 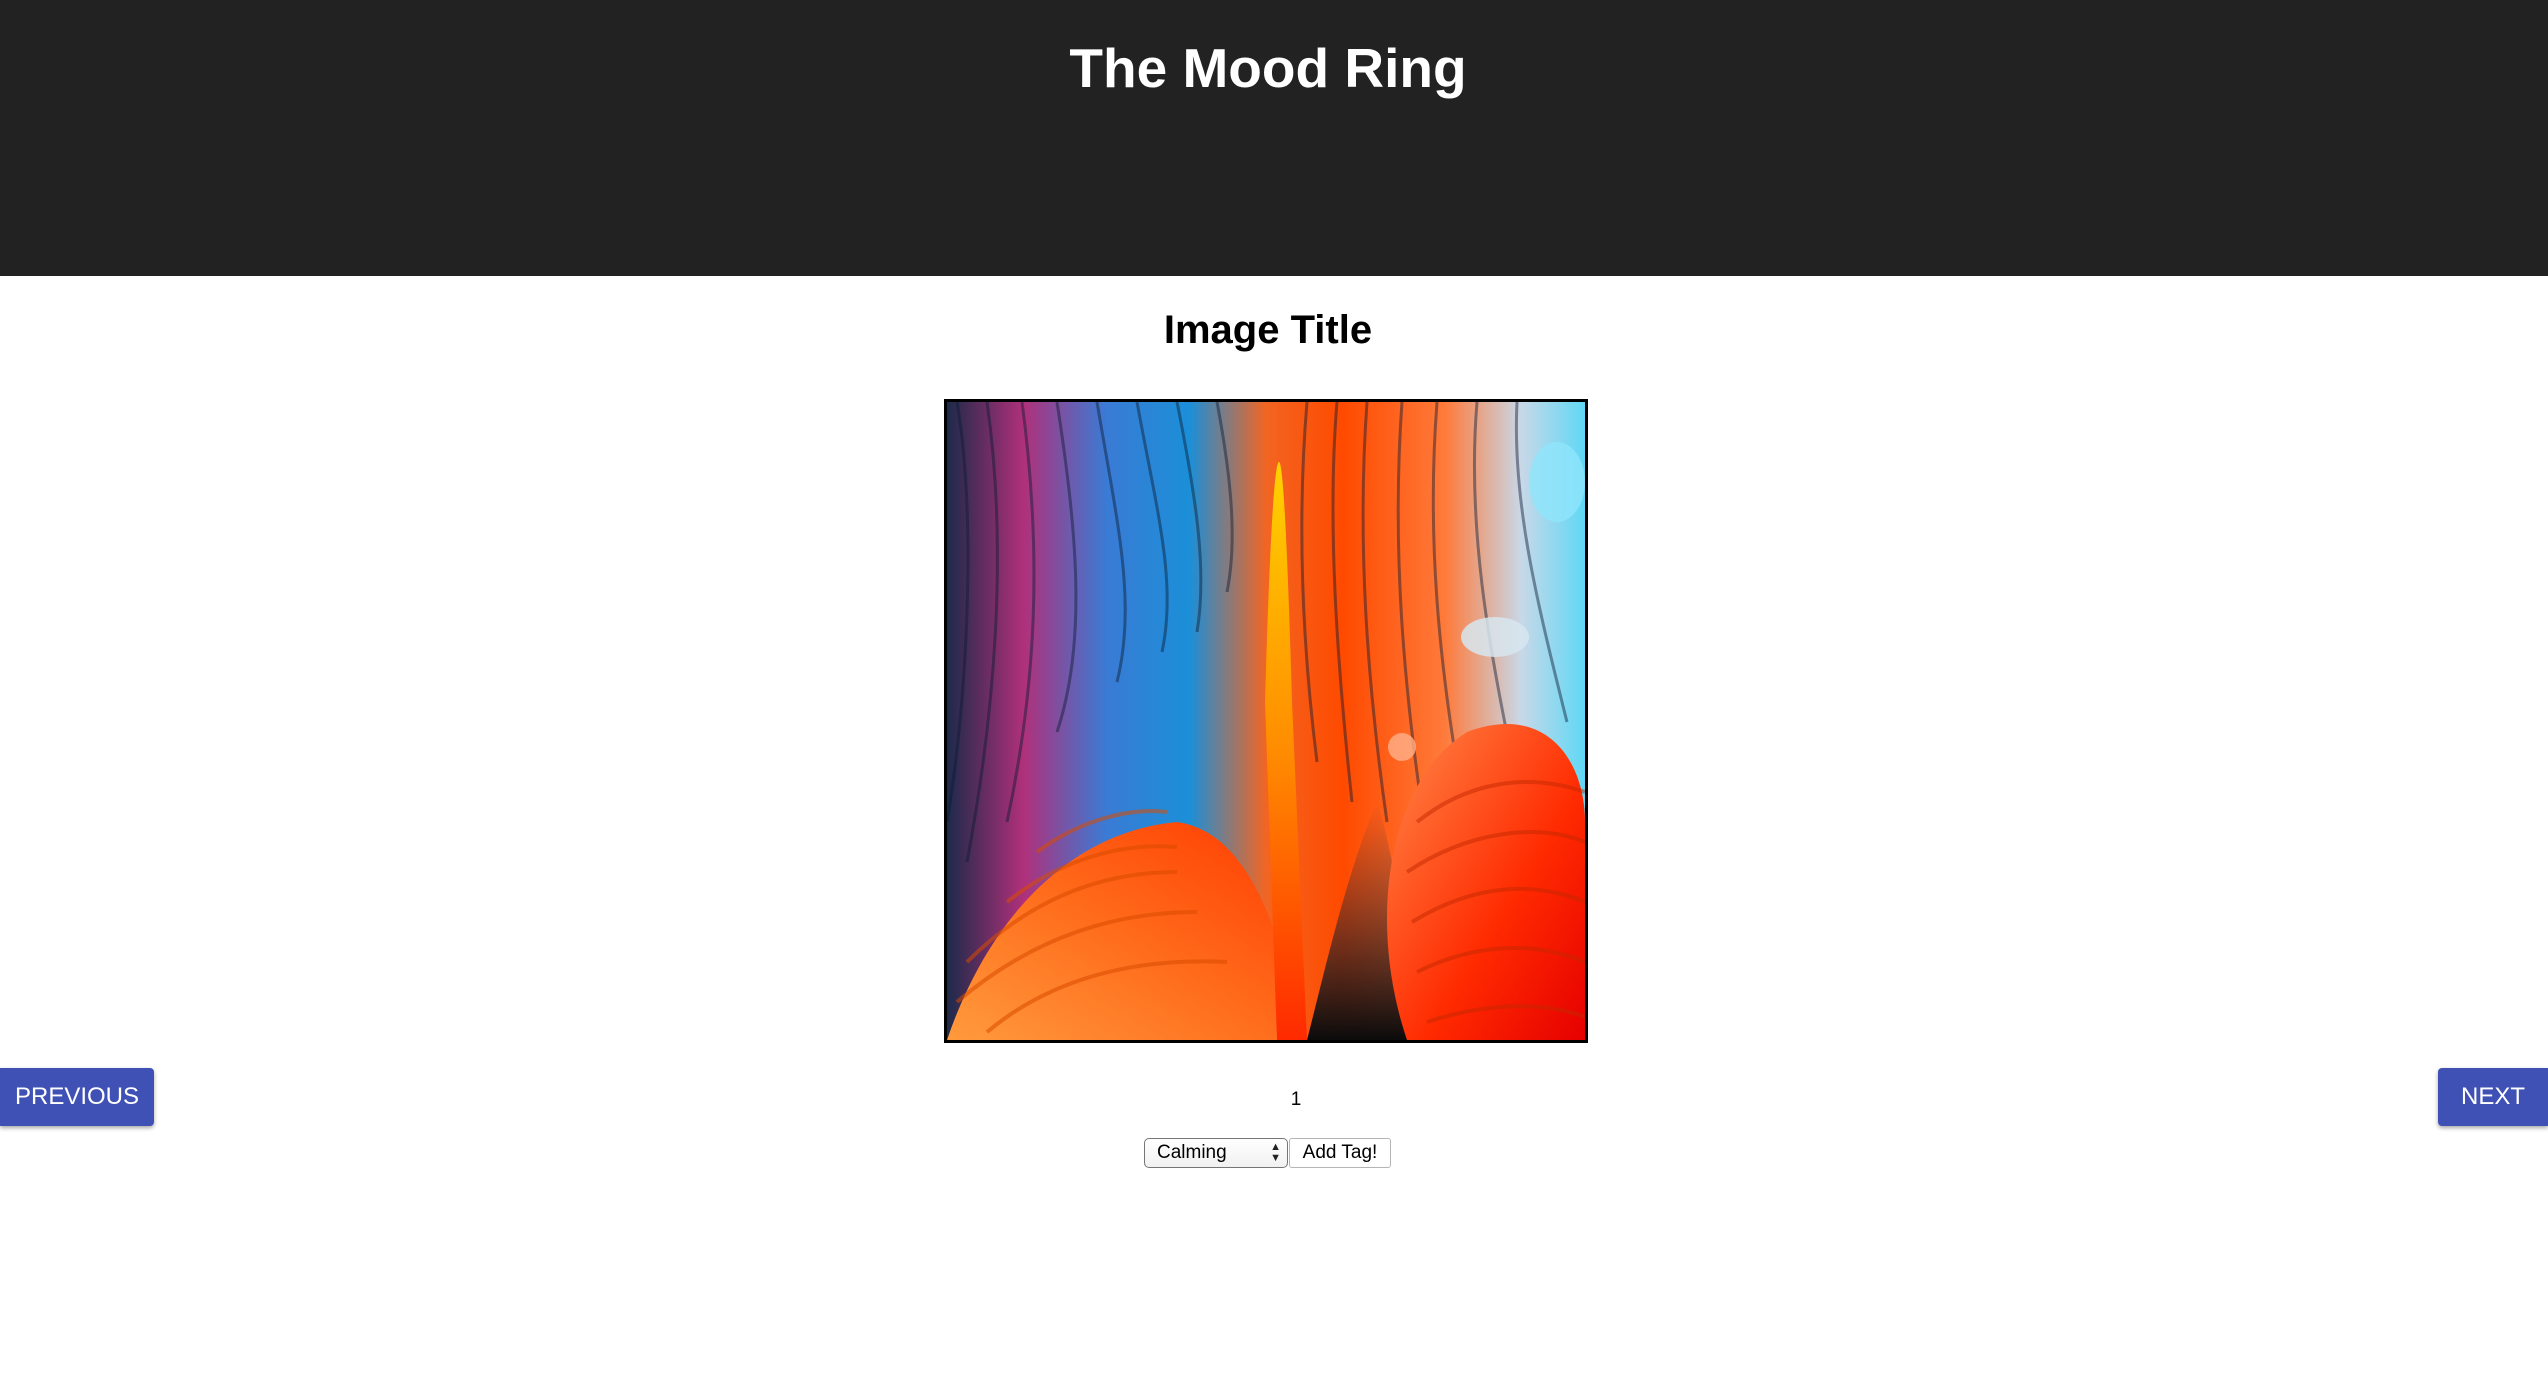 I want to click on site-title: The Mood Ring, so click(x=1268, y=68).